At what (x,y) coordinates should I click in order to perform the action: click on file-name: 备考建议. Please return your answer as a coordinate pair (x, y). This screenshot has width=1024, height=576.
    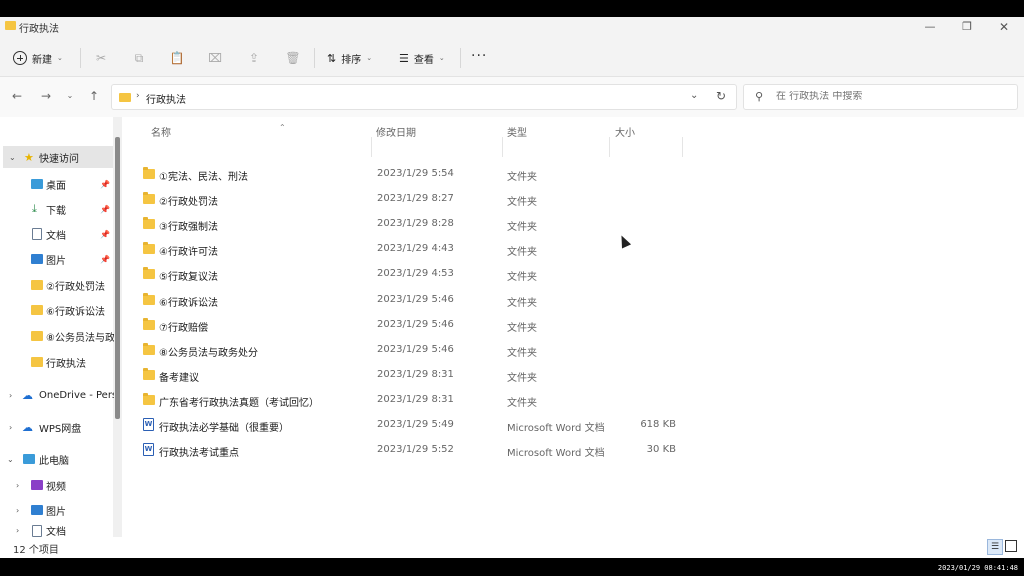
    Looking at the image, I should click on (179, 378).